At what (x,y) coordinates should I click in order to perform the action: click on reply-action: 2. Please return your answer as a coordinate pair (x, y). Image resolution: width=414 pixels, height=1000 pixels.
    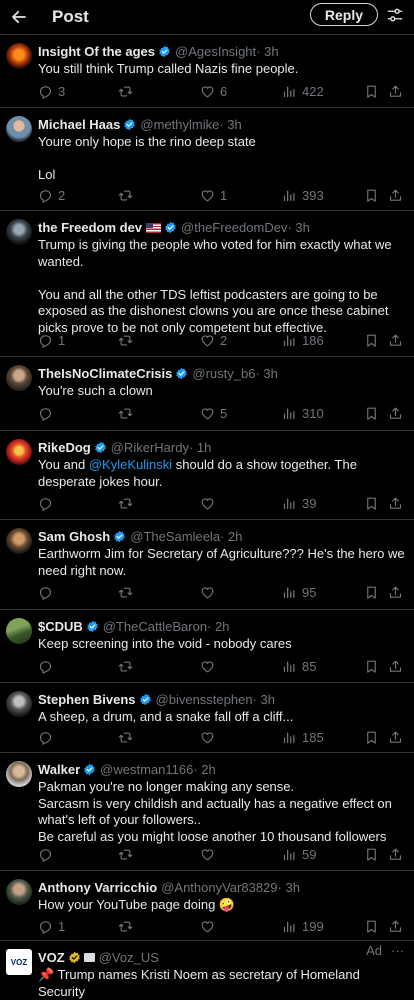
    Looking at the image, I should click on (51, 195).